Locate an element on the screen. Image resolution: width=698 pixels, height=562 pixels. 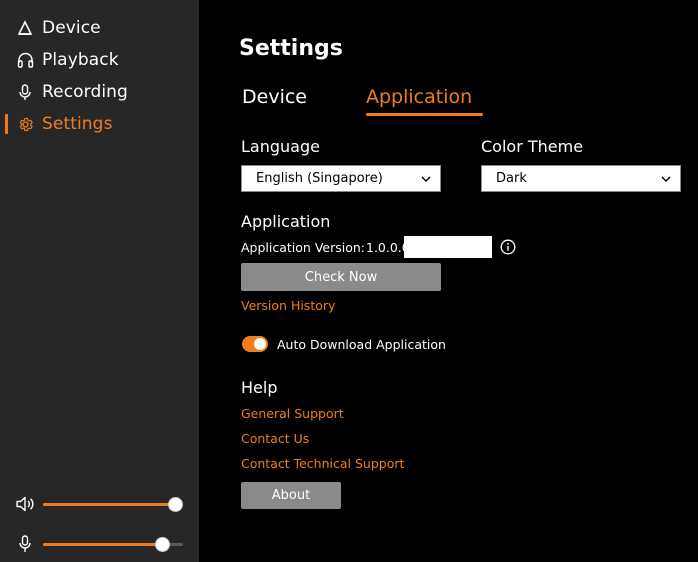
language-label: Language is located at coordinates (280, 146).